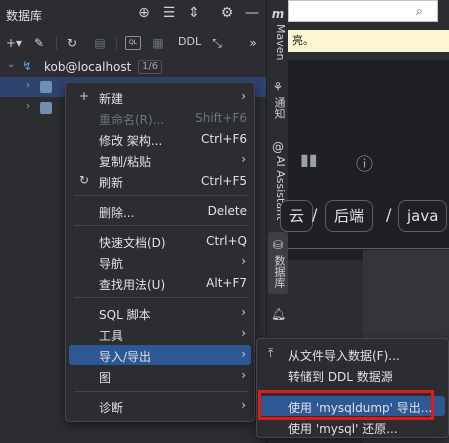 This screenshot has height=443, width=449. Describe the element at coordinates (278, 271) in the screenshot. I see `database-tab: 数据库` at that location.